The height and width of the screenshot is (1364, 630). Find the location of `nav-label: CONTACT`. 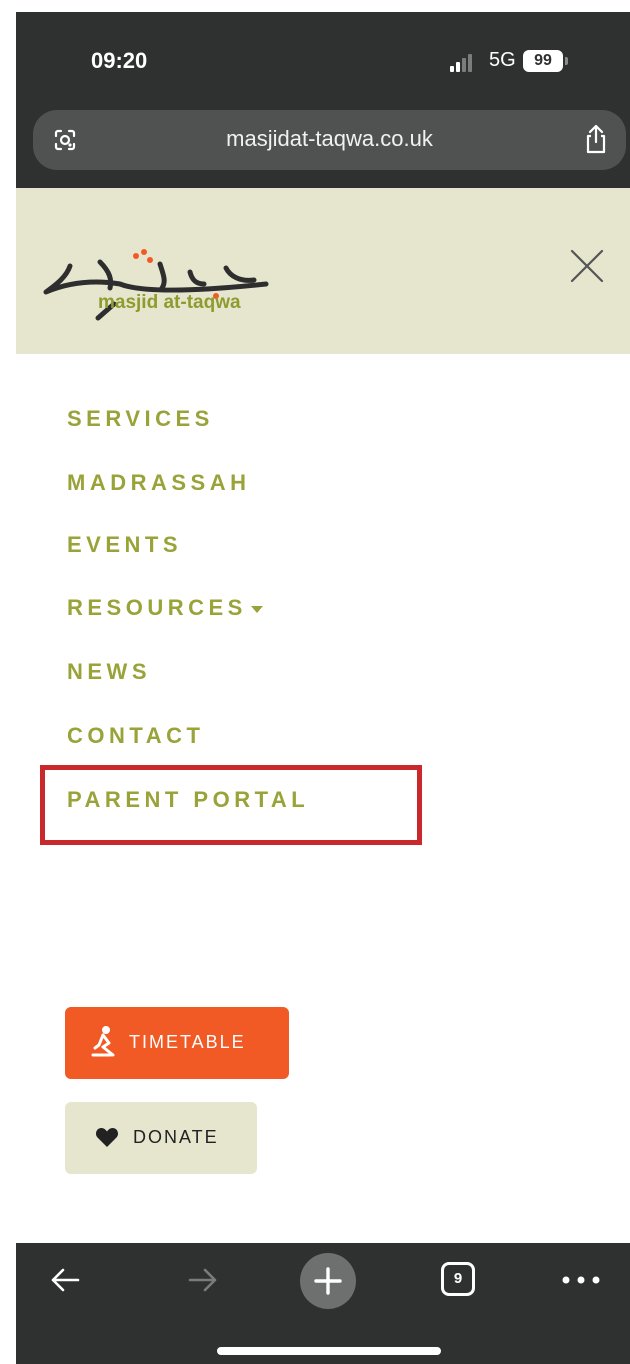

nav-label: CONTACT is located at coordinates (136, 735).